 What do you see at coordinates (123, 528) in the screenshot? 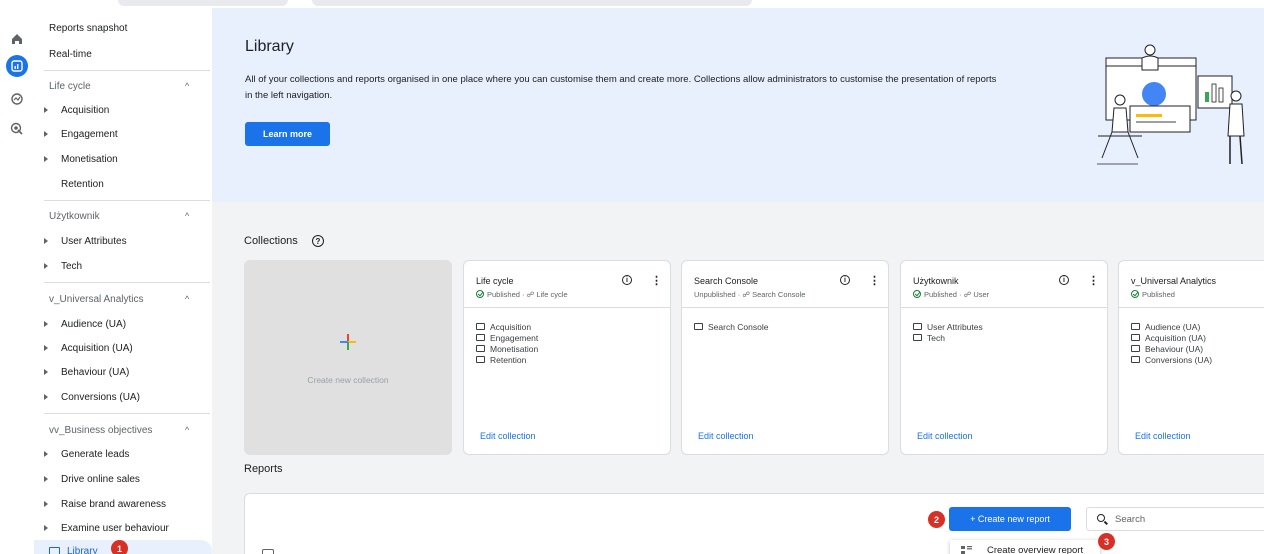
I see `sidebar-item-examine-user-behaviour: Examine user behaviour` at bounding box center [123, 528].